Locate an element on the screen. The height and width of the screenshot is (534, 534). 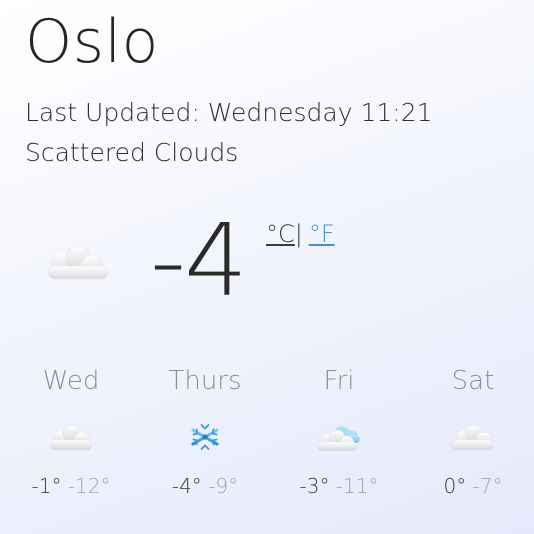
city-name: Oslo is located at coordinates (92, 42).